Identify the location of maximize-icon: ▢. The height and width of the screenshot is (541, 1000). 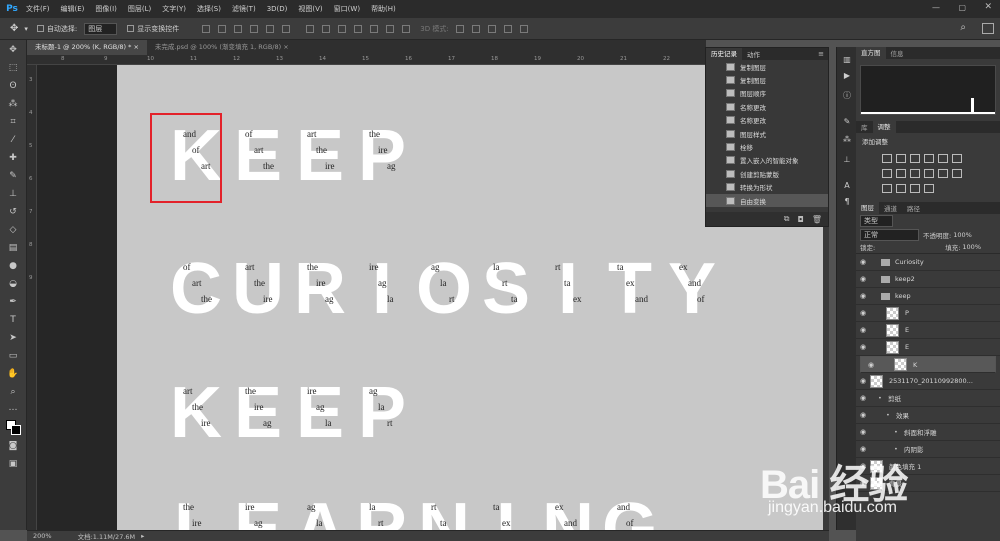
(962, 7).